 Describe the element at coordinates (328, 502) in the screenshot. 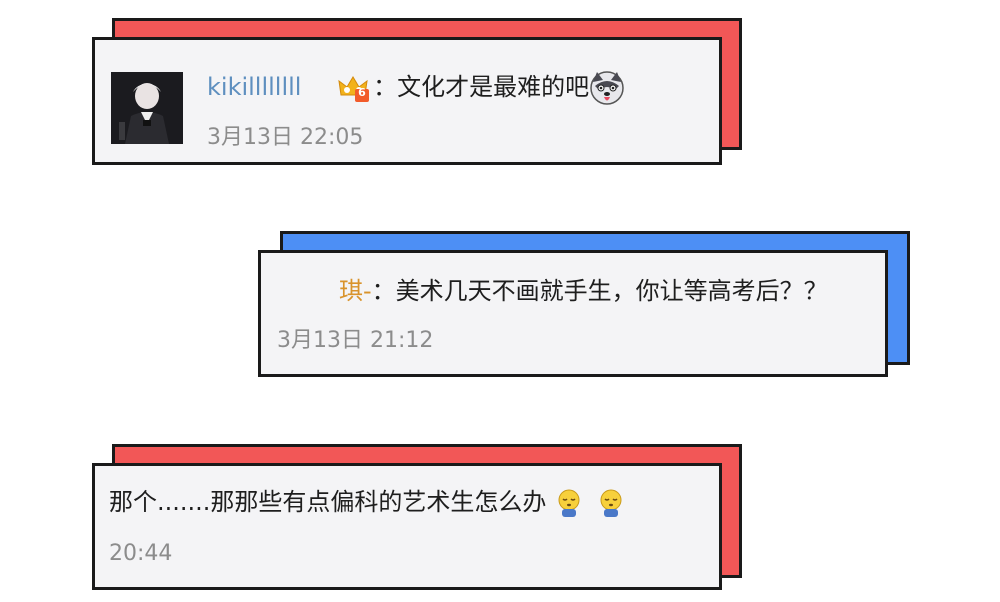

I see `comment-text: 那个.......那那些有点偏科的艺术生怎么办` at that location.